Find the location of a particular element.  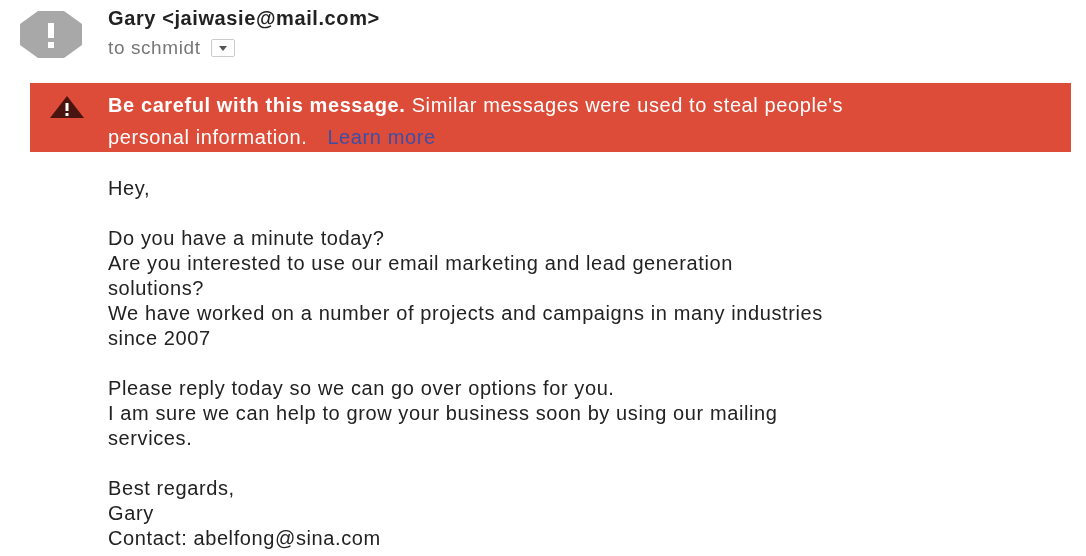

warning-message: Be careful with this message. Similar messages were used to steal people's is located at coordinates (476, 105).